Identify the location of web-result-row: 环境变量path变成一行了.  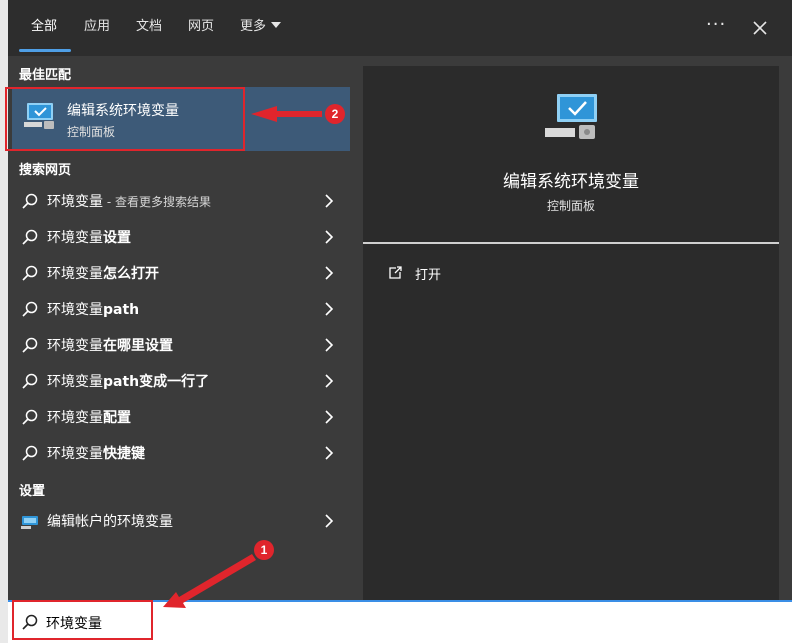
(179, 381).